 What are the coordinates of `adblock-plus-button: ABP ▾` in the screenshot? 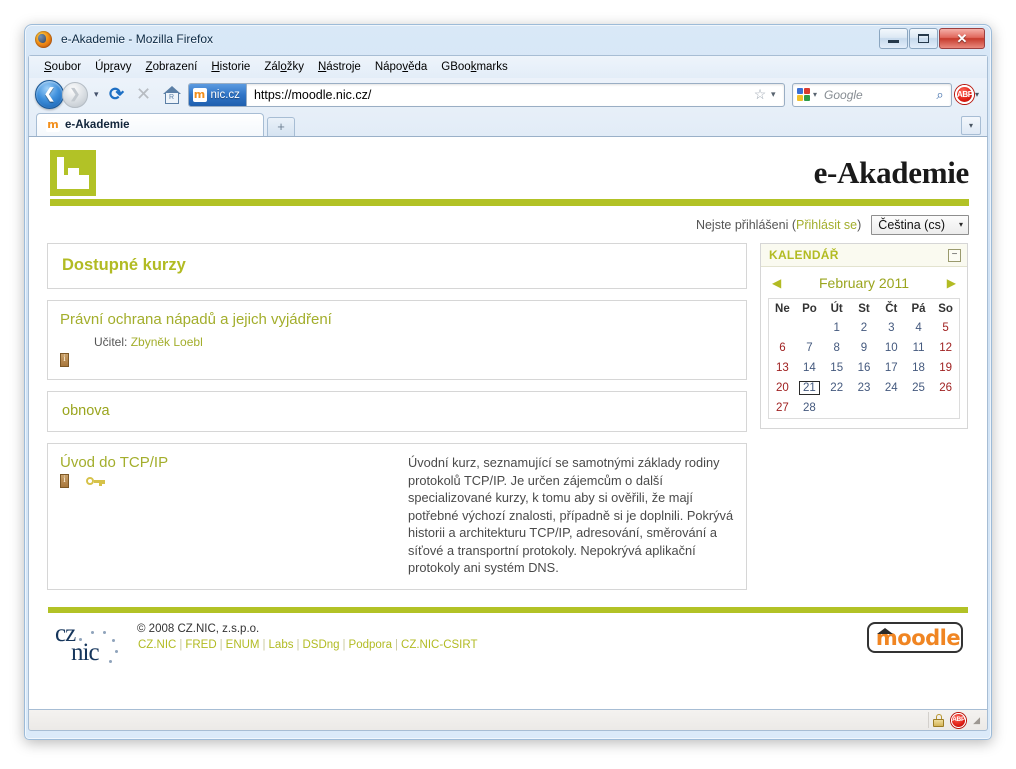 It's located at (968, 94).